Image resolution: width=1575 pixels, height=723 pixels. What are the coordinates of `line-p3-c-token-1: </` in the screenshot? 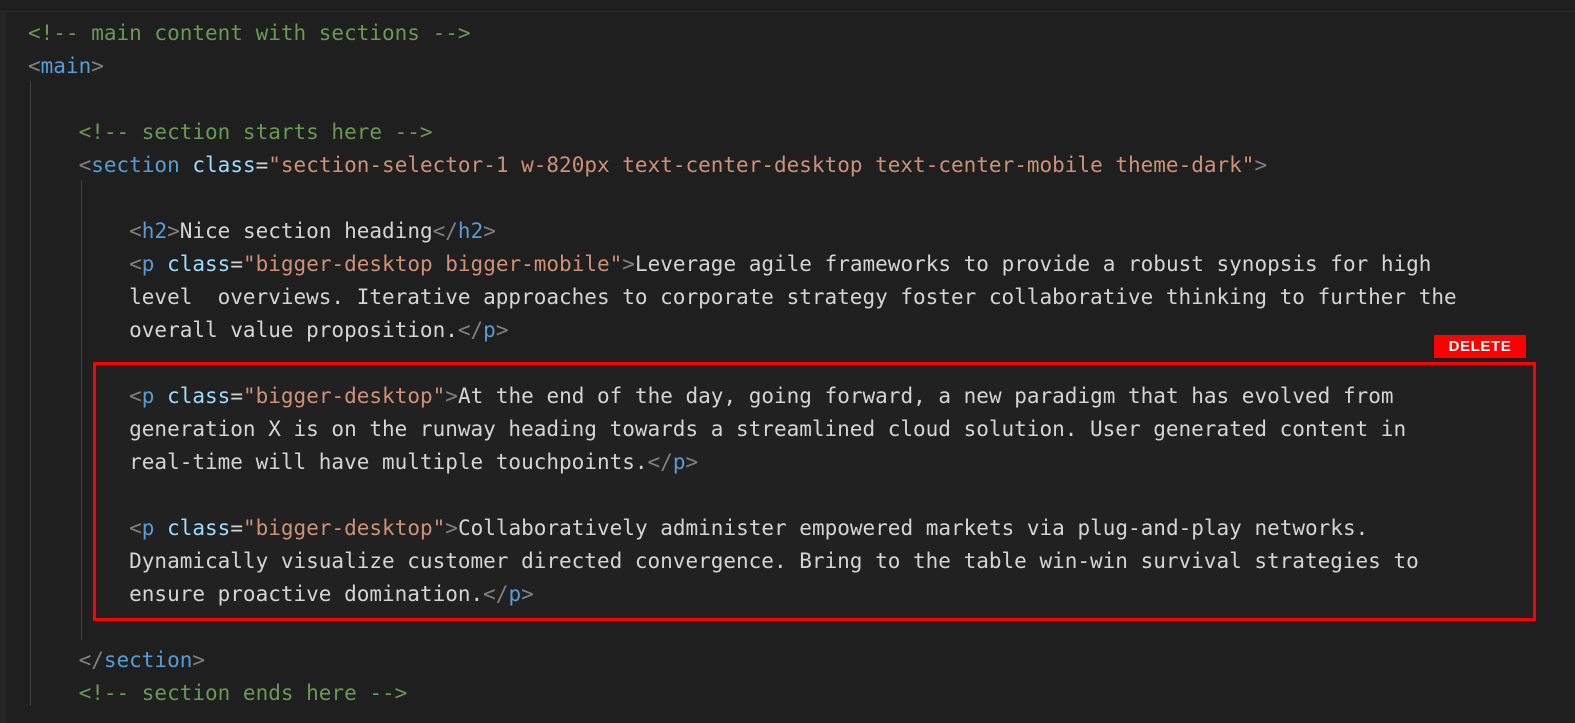 It's located at (496, 594).